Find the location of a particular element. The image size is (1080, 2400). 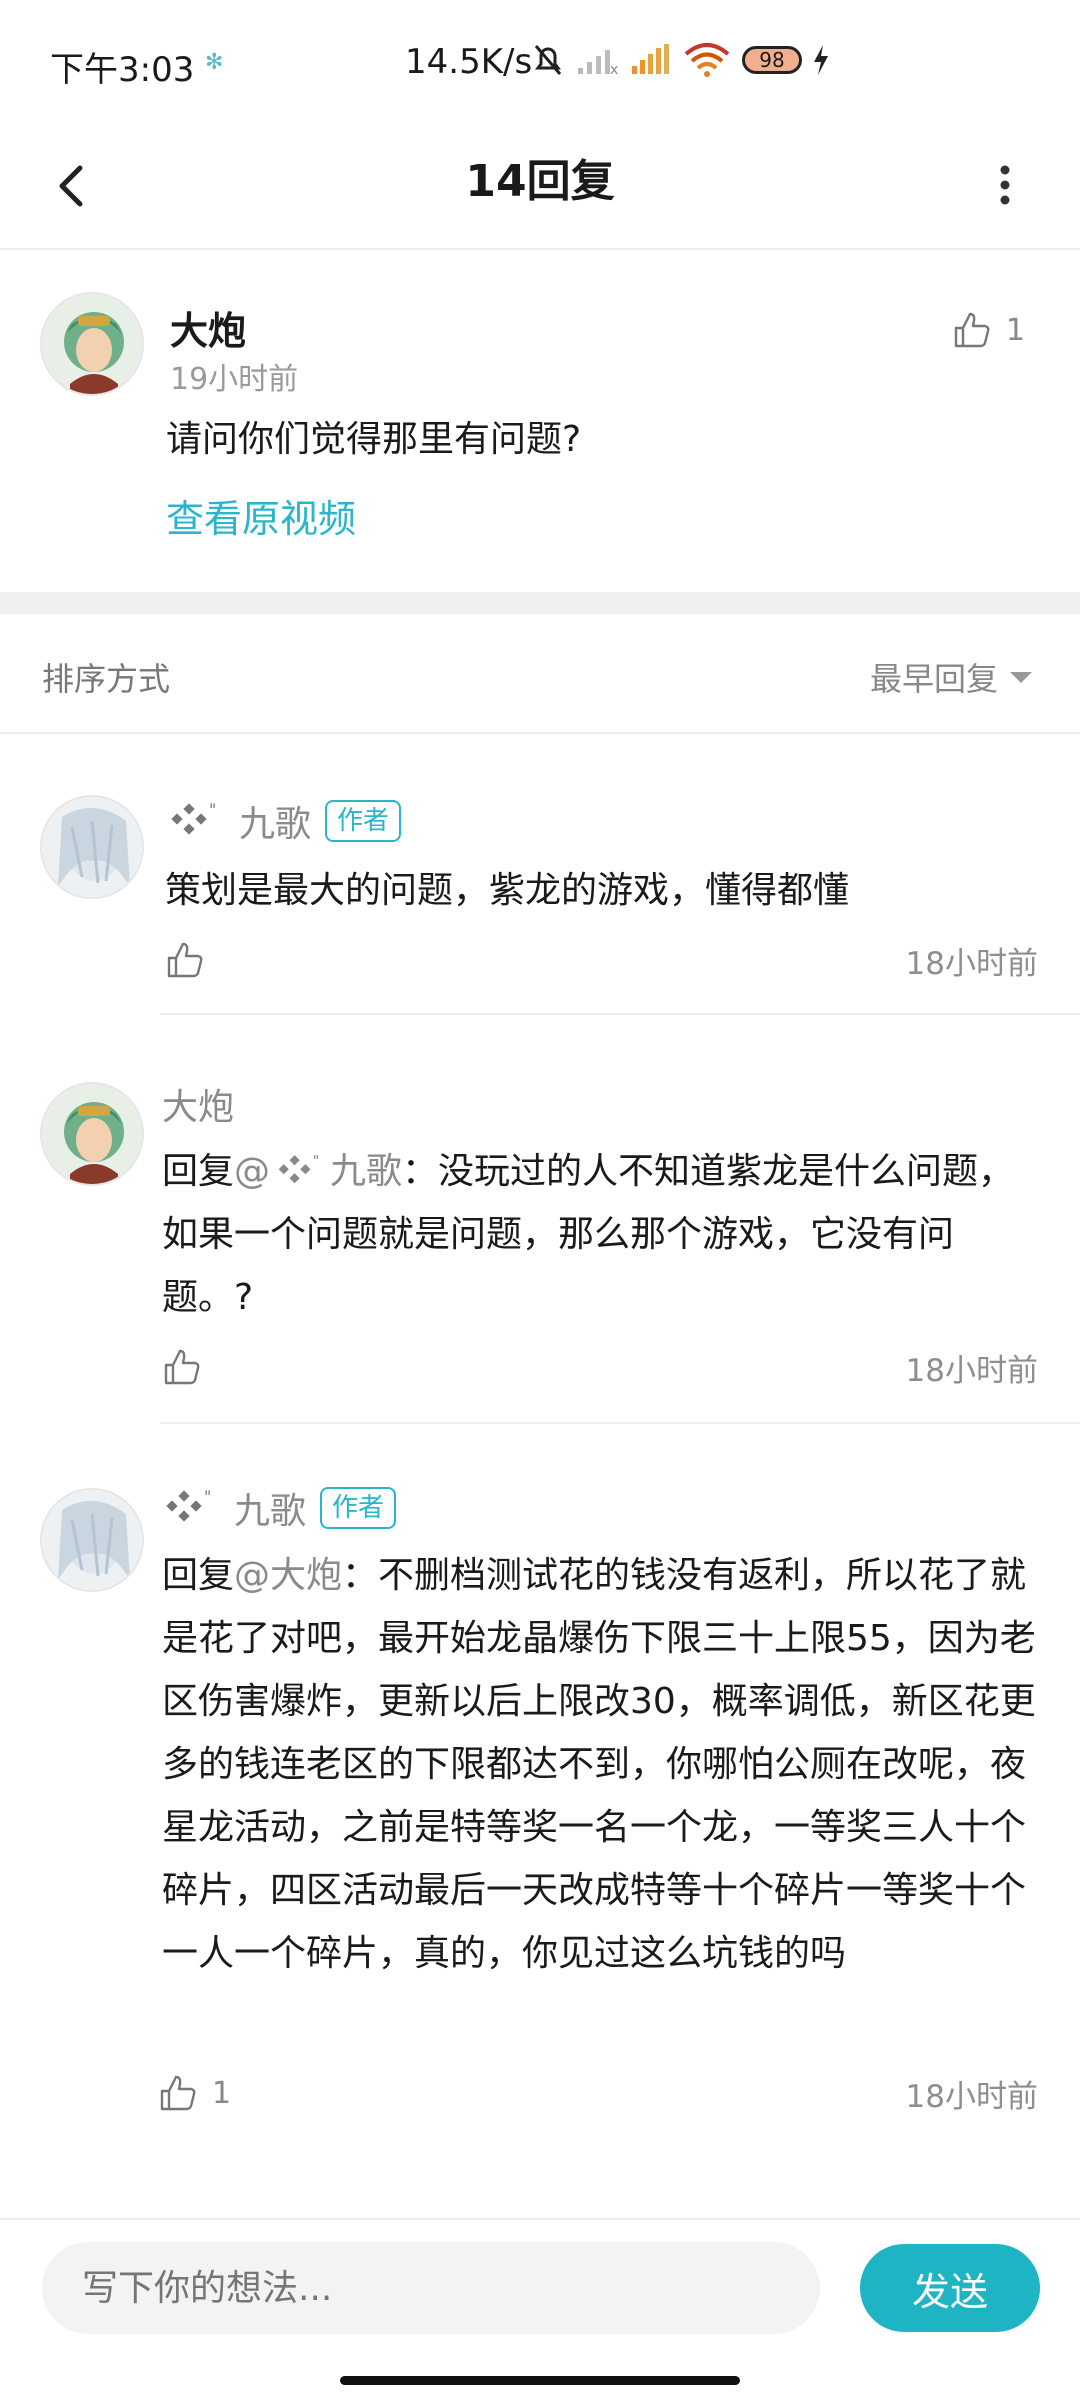

mute-bell-icon is located at coordinates (548, 60).